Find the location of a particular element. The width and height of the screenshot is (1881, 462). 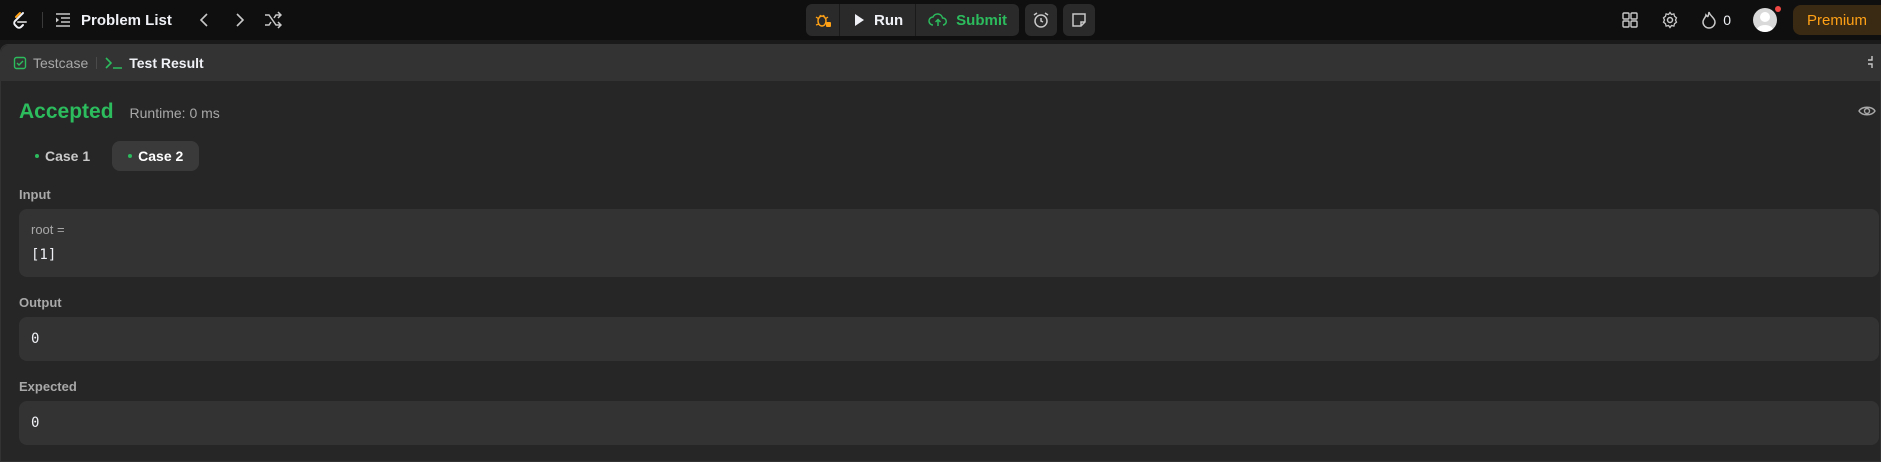

run-submit-group: Run Submit is located at coordinates (913, 20).